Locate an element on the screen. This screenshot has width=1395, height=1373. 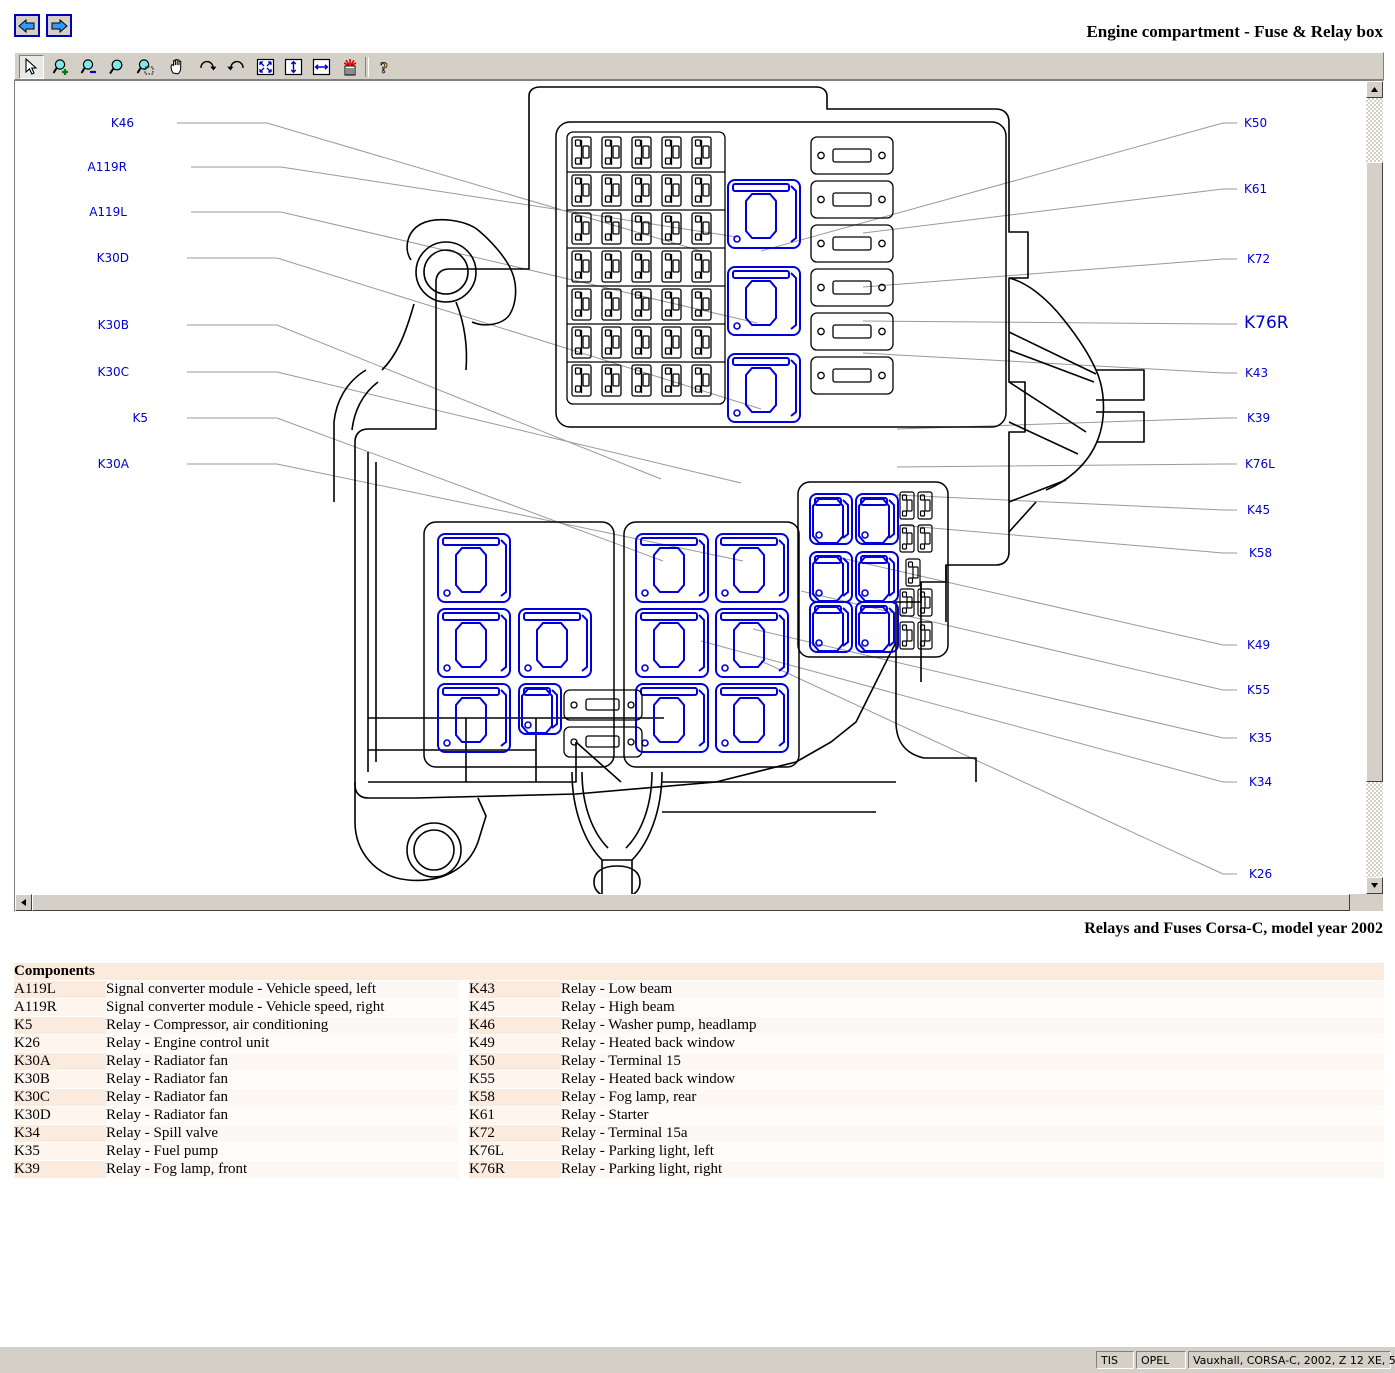
magnifier-minus-icon is located at coordinates (88, 66).